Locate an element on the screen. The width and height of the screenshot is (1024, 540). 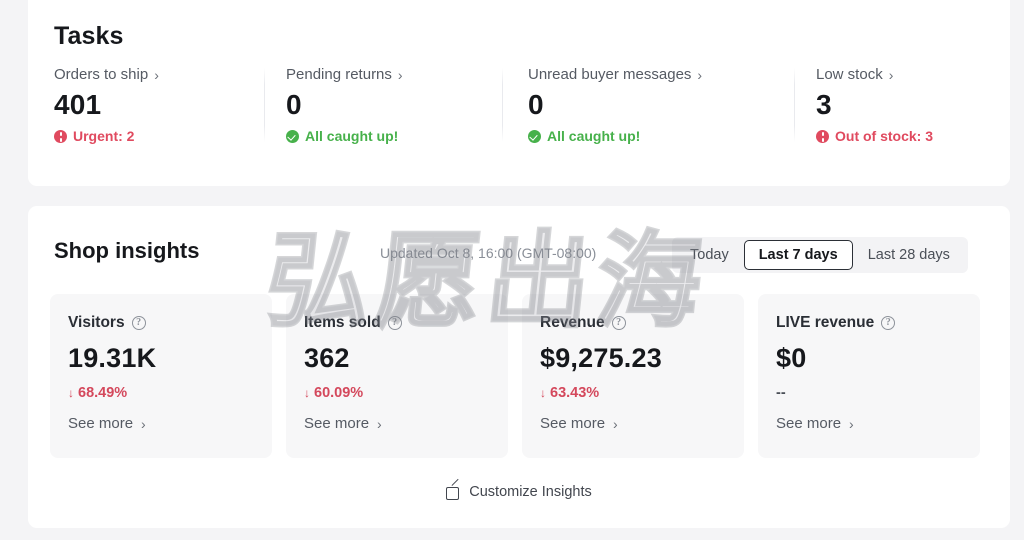
task-label-text: Unread buyer messages is located at coordinates (610, 74).